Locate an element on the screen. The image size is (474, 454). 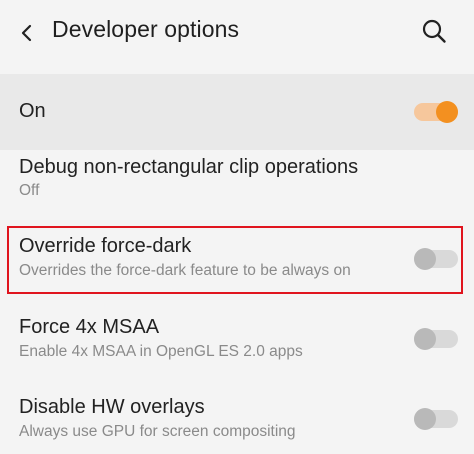
setting-title: Disable HW overlays is located at coordinates (112, 407).